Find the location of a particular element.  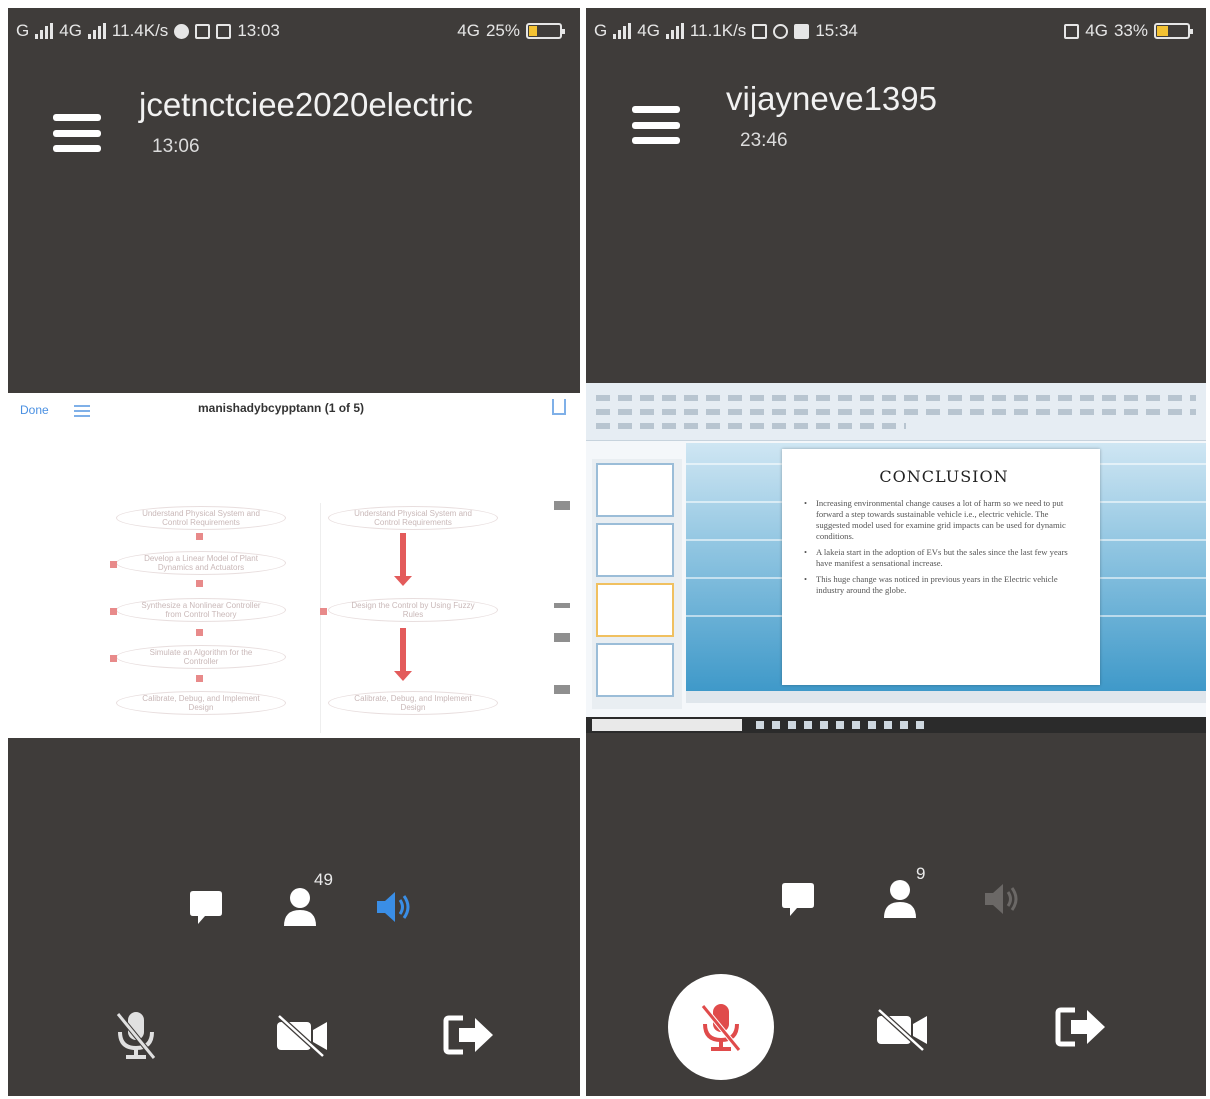

navigation-icon is located at coordinates (182, 31).